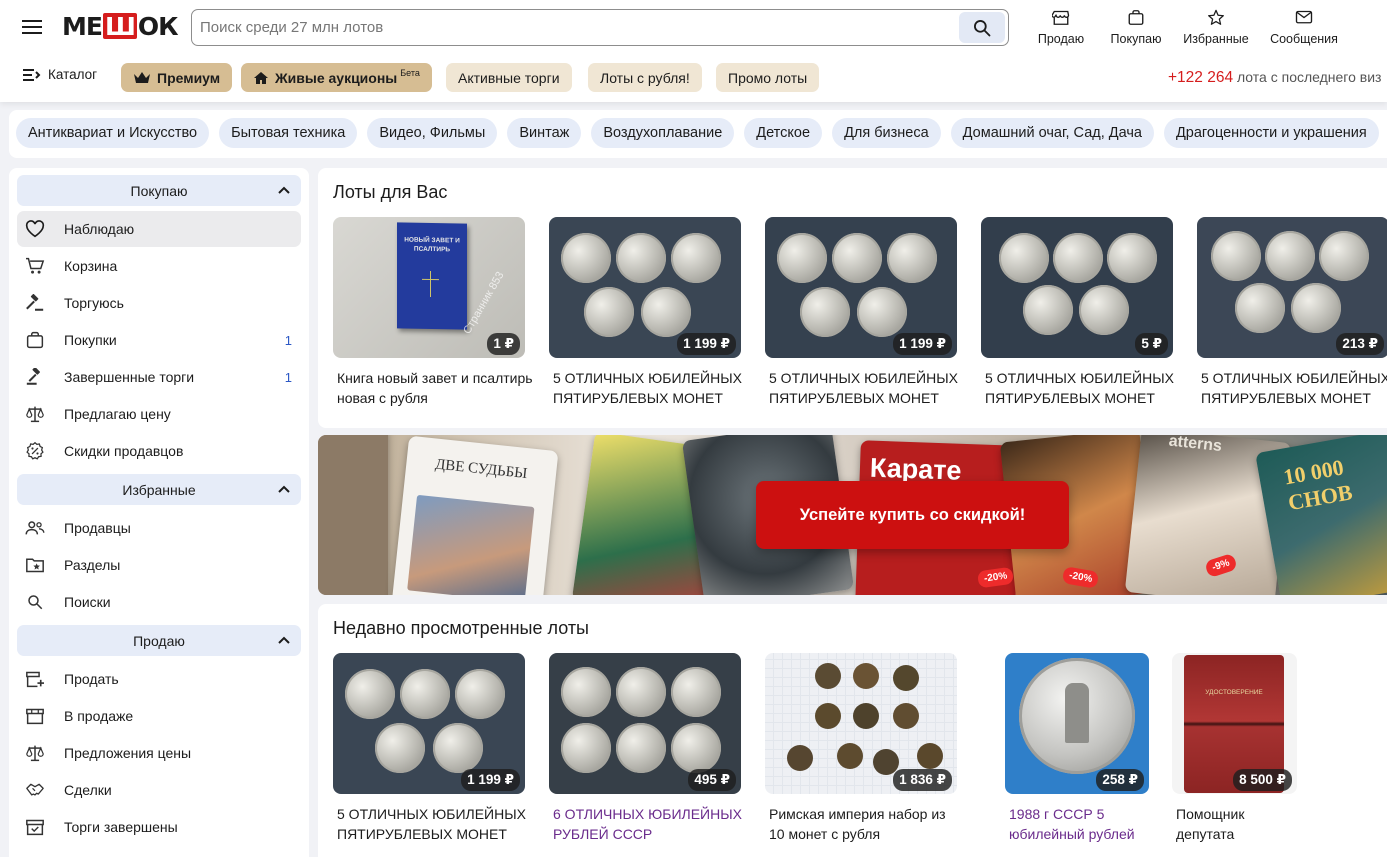 The width and height of the screenshot is (1387, 857). What do you see at coordinates (663, 133) in the screenshot?
I see `category-chip: Воздухоплавание` at bounding box center [663, 133].